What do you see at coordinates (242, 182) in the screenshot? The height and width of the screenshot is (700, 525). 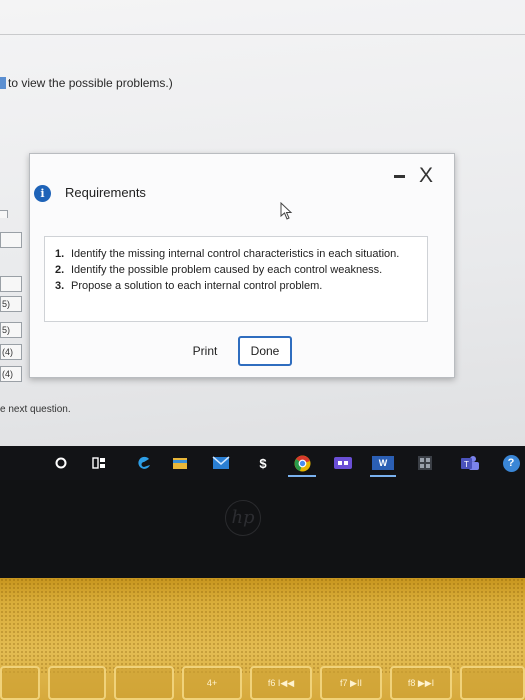 I see `dialog-header: i Requirements X` at bounding box center [242, 182].